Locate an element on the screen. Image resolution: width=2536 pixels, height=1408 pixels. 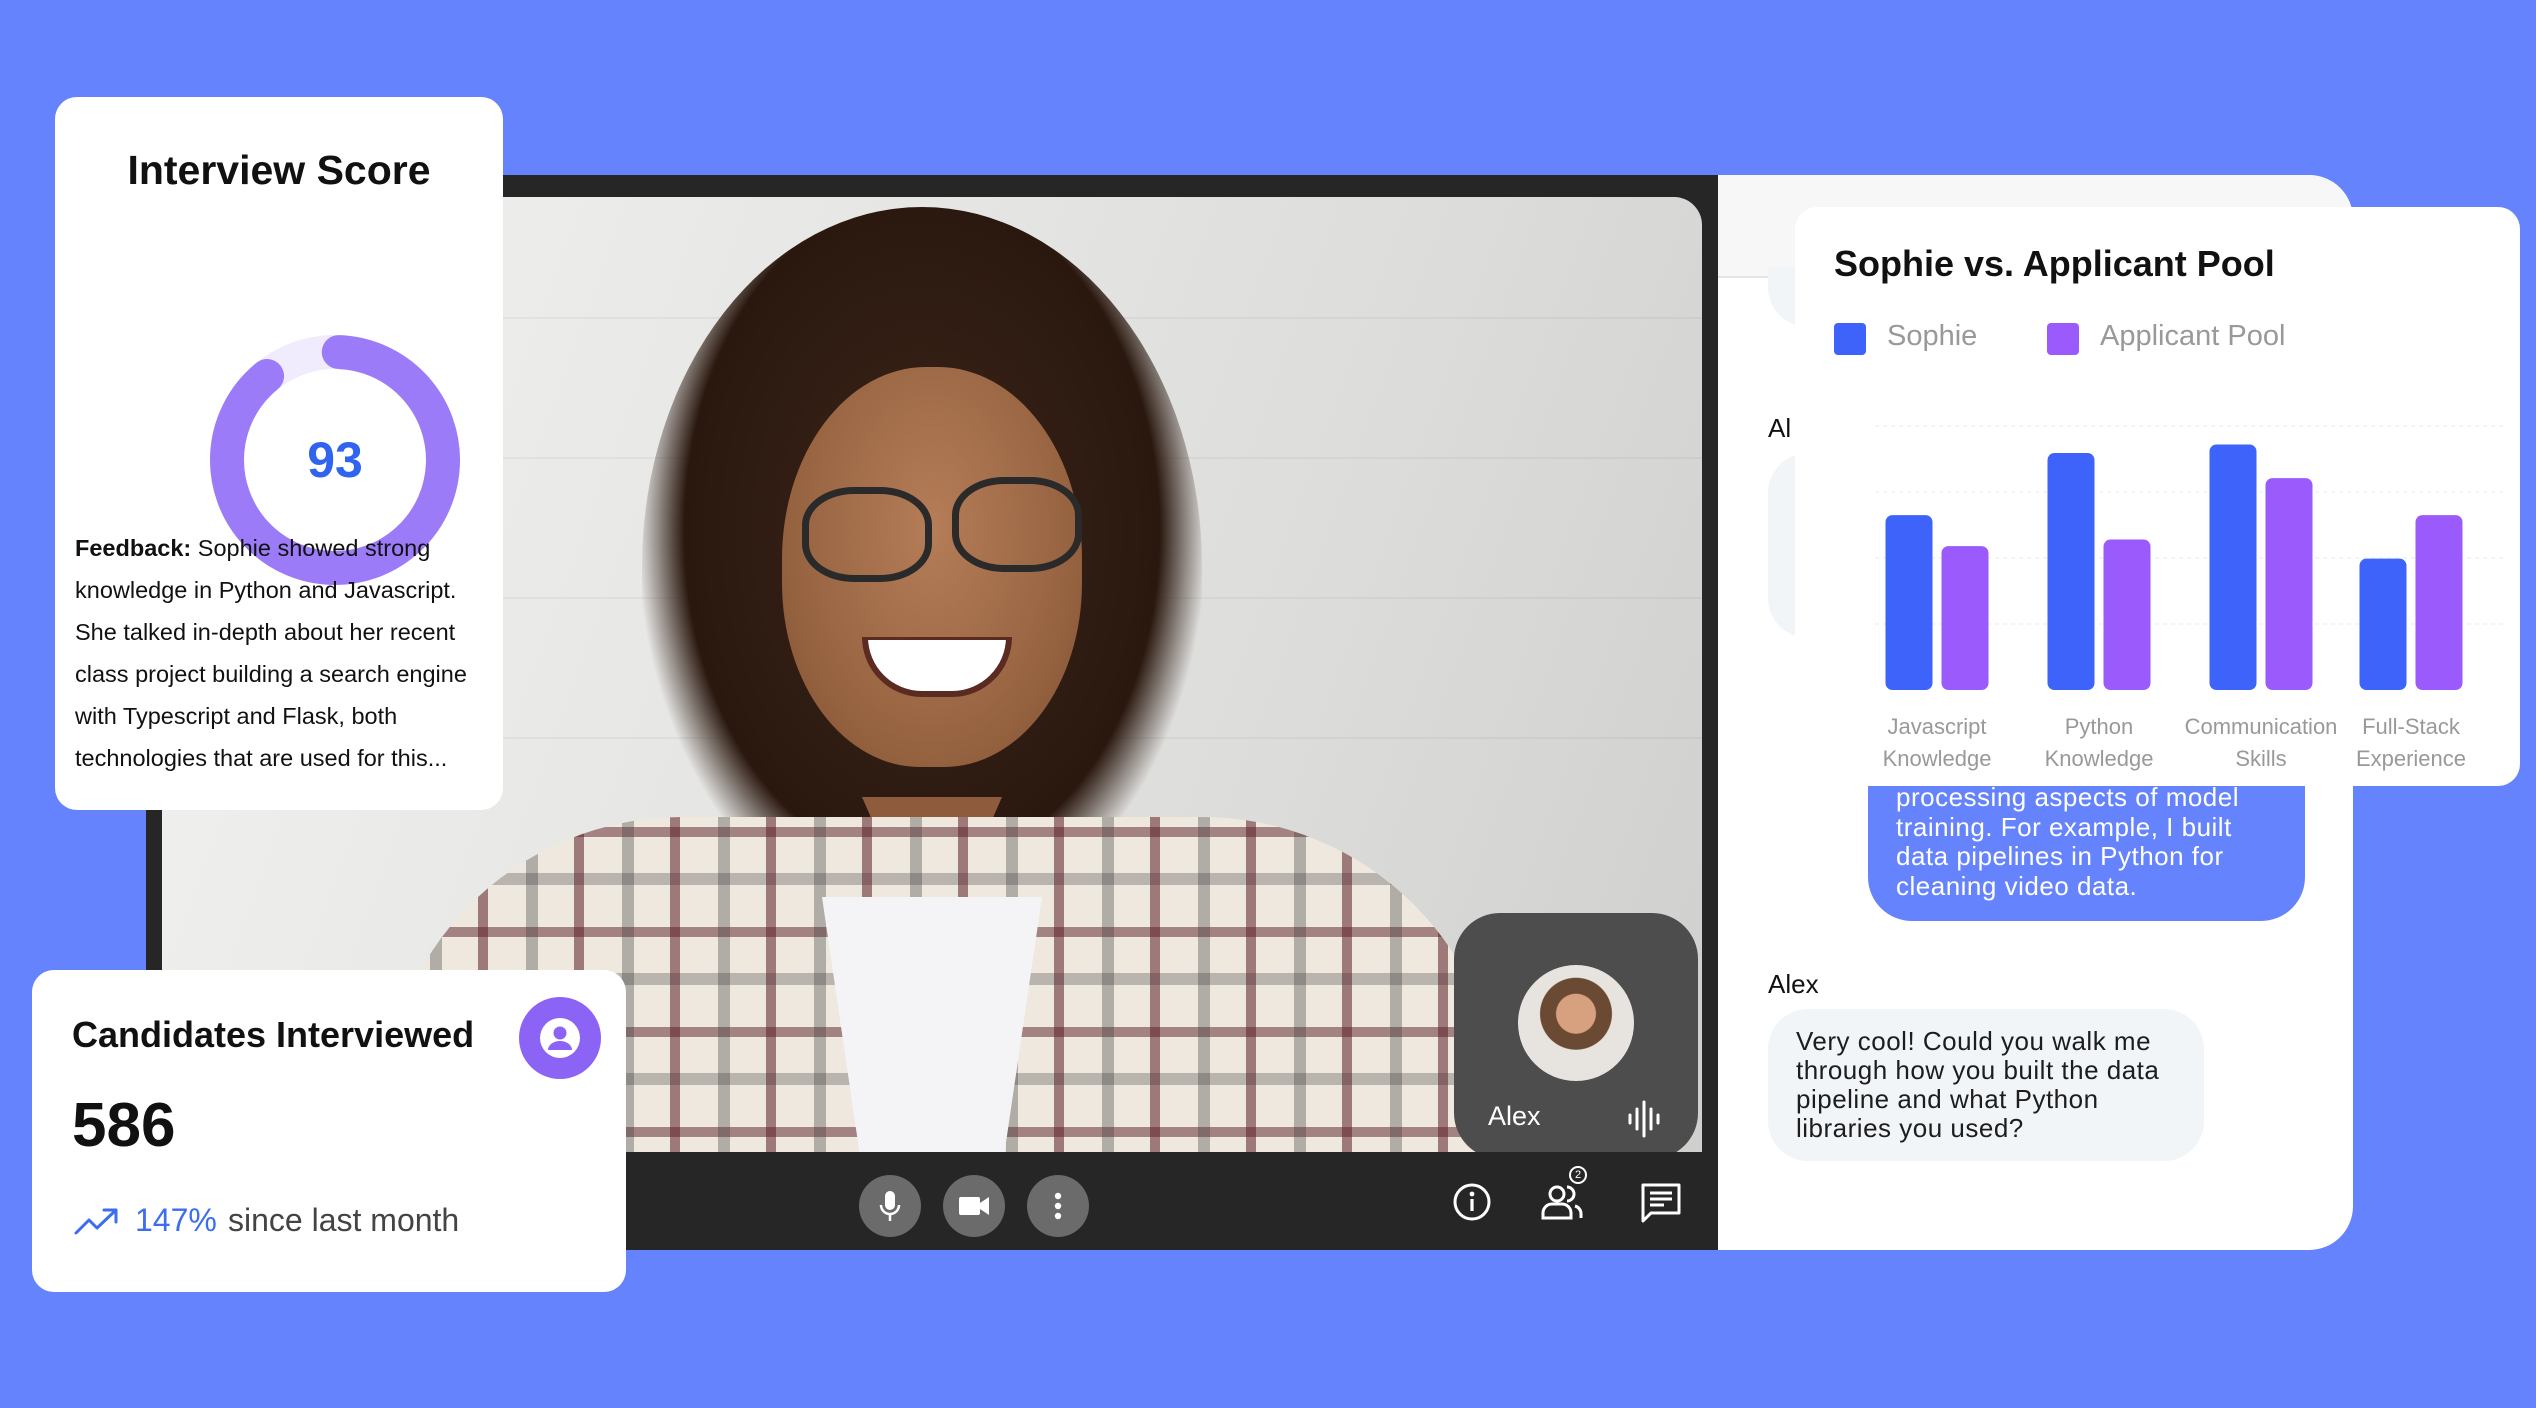
microphone-icon is located at coordinates (890, 1206).